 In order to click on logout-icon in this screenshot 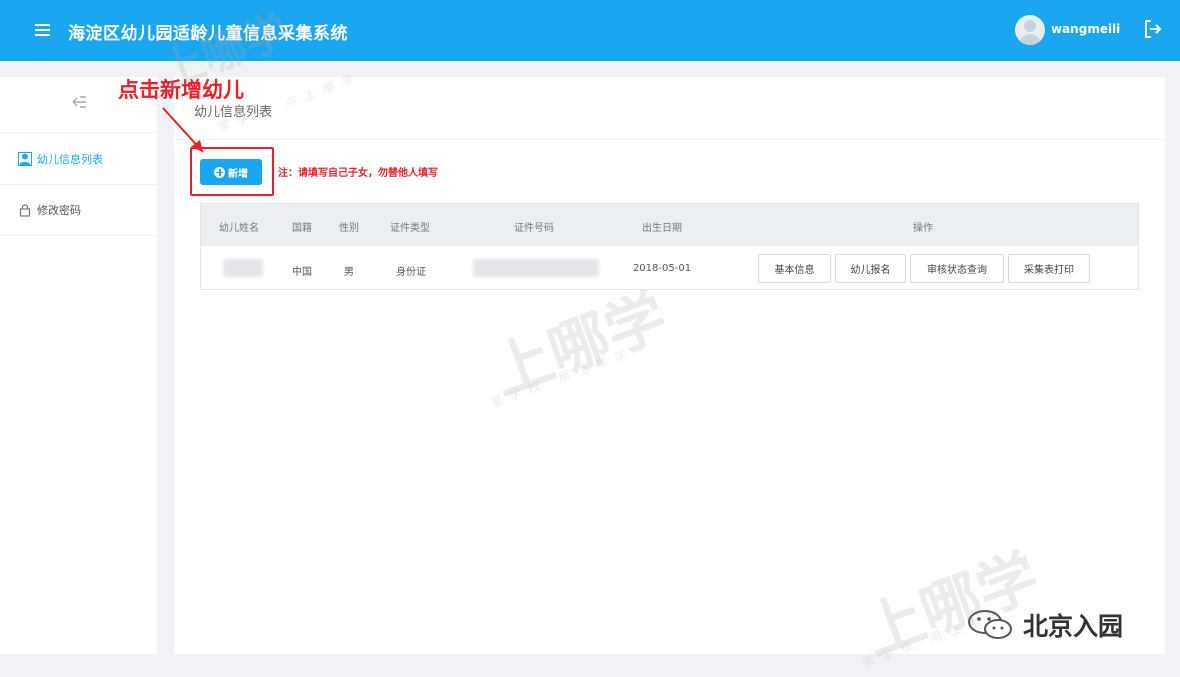, I will do `click(1153, 29)`.